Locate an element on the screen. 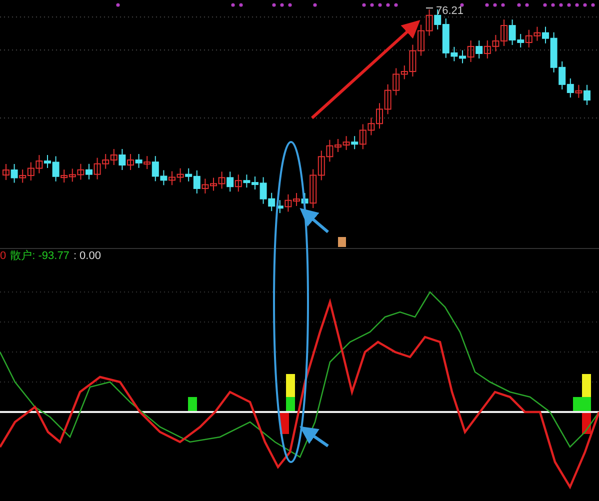  signal-bar is located at coordinates (192, 404).